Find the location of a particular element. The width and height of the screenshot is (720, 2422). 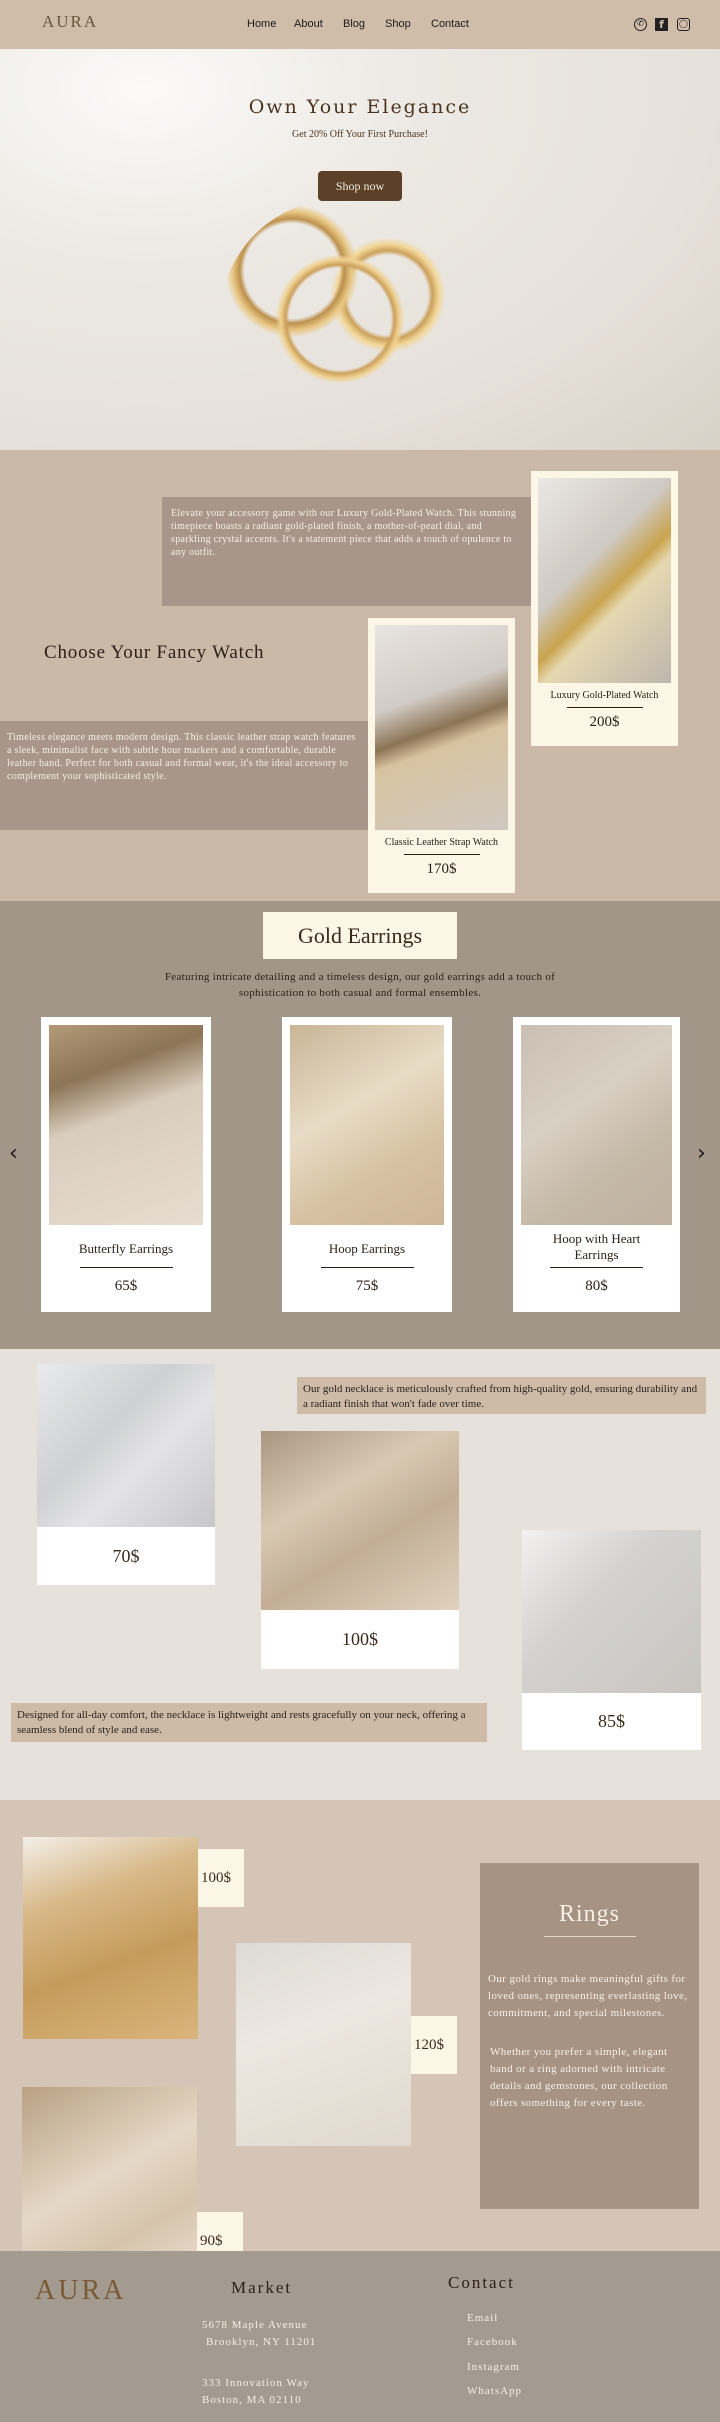

nav-shop: Shop is located at coordinates (398, 24).